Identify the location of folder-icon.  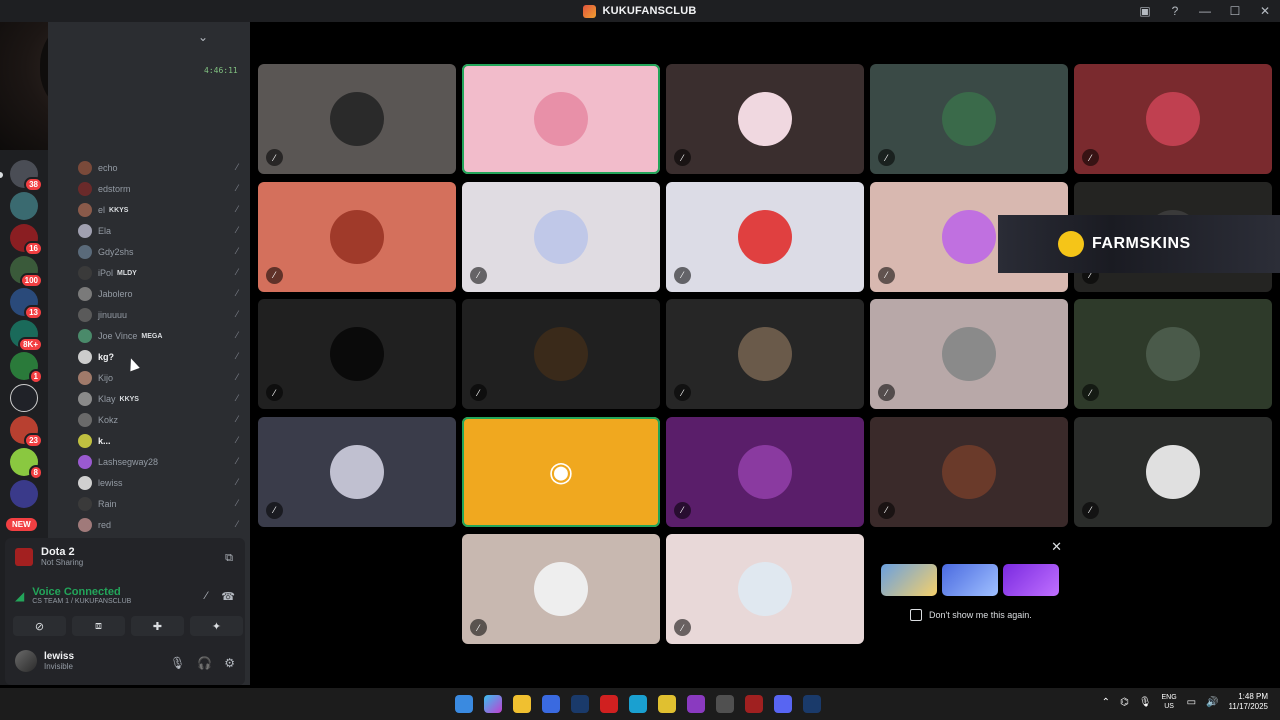
(522, 704).